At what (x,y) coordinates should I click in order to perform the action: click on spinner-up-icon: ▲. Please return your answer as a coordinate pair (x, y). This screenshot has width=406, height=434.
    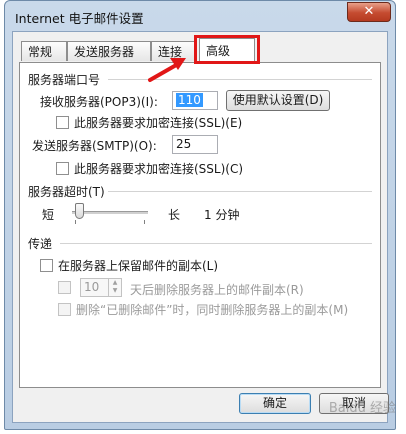
    Looking at the image, I should click on (115, 283).